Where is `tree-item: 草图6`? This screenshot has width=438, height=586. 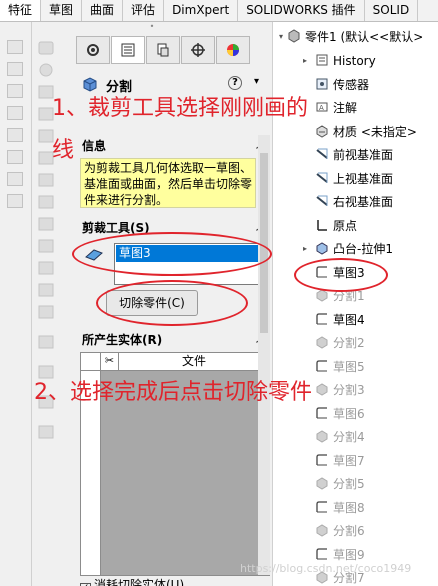 tree-item: 草图6 is located at coordinates (340, 414).